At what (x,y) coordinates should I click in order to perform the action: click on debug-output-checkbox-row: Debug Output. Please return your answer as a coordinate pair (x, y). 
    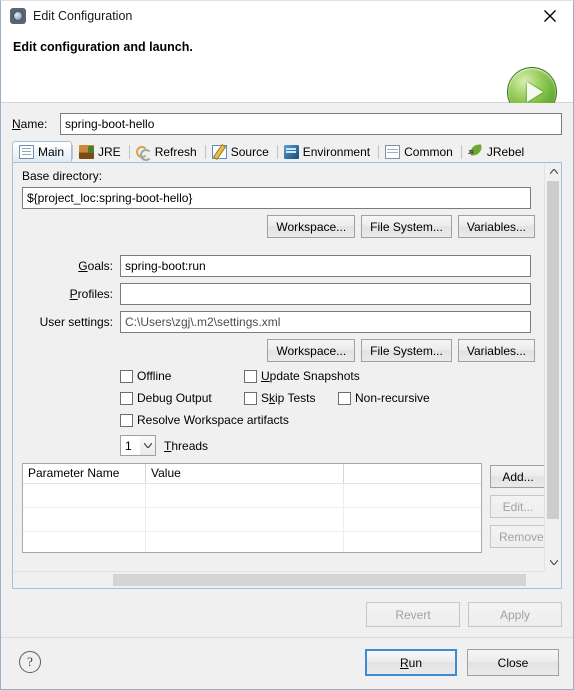
    Looking at the image, I should click on (166, 398).